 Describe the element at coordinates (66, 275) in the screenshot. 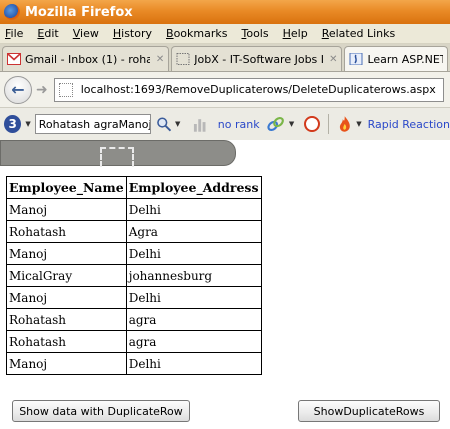

I see `cell-employee-name: MicalGray` at that location.